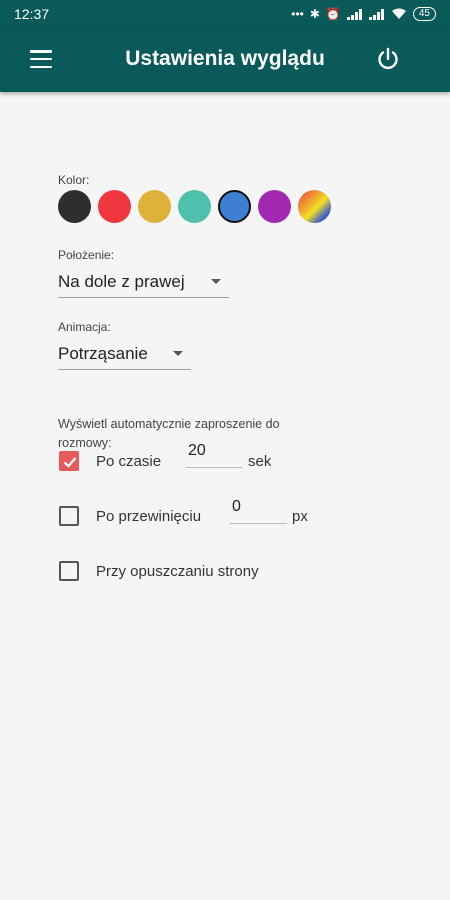 The height and width of the screenshot is (900, 450). Describe the element at coordinates (149, 516) in the screenshot. I see `by-scroll-label: Po przewinięciu` at that location.